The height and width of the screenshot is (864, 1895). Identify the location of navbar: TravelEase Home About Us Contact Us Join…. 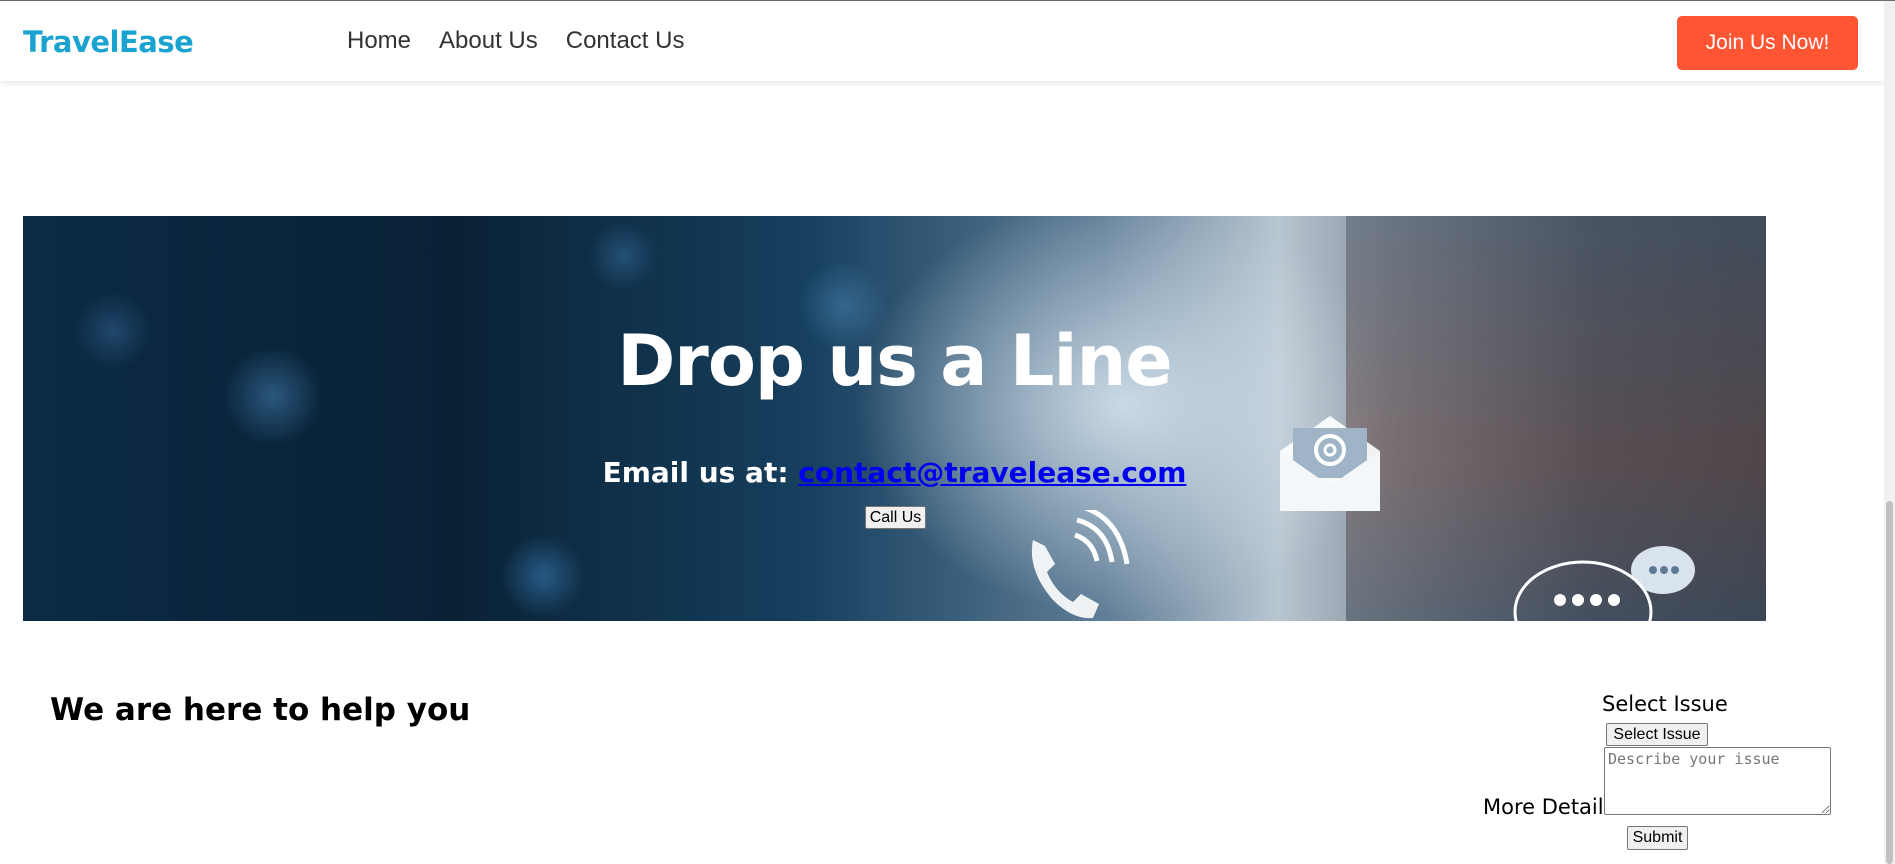
(942, 41).